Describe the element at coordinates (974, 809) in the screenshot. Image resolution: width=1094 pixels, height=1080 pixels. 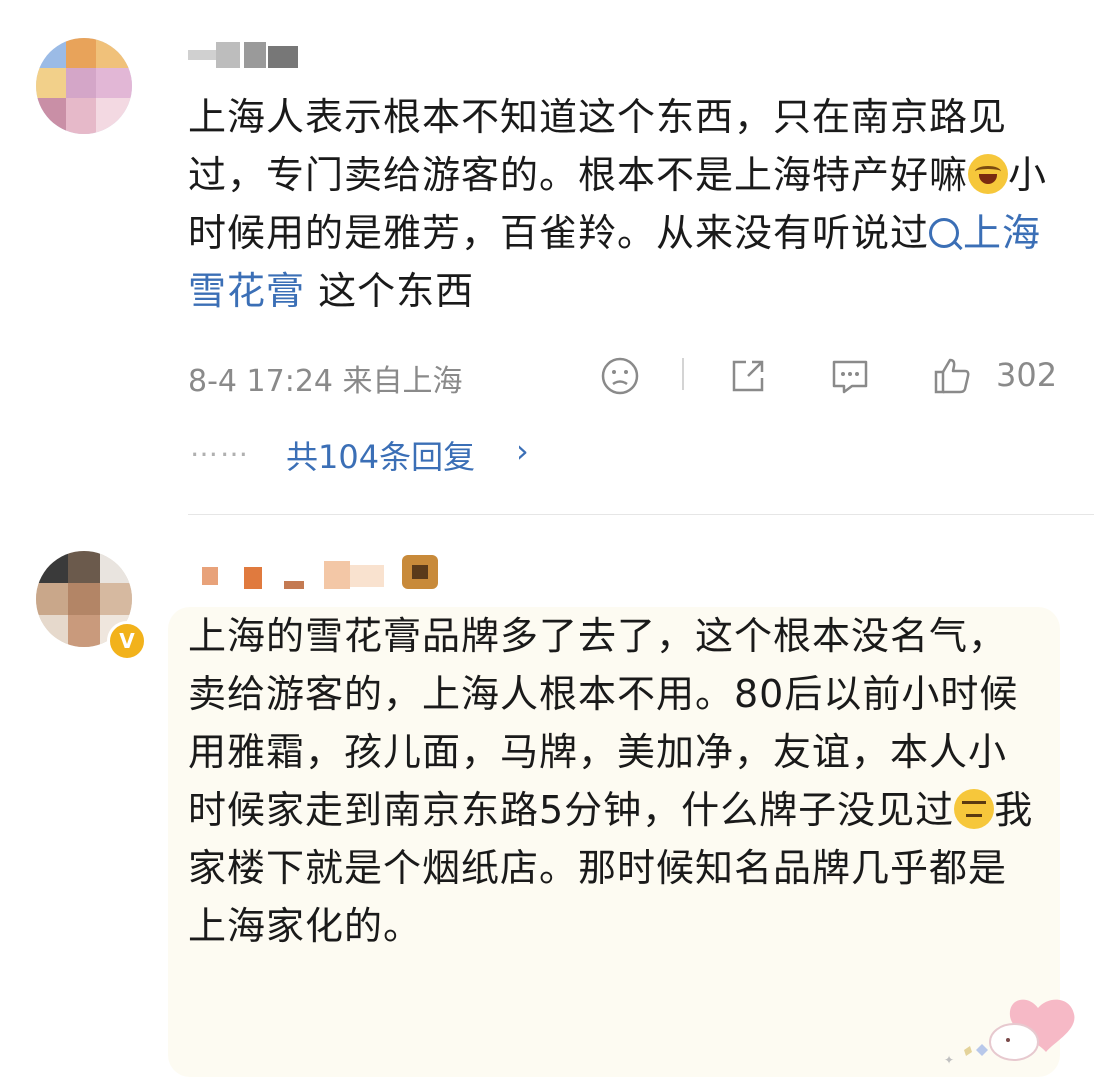
I see `thinking-emoji` at that location.